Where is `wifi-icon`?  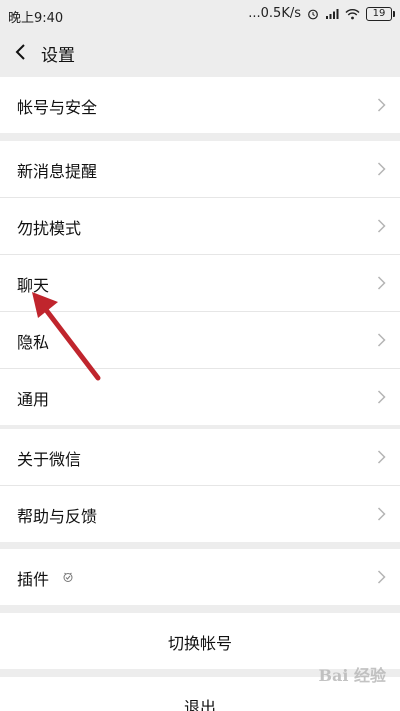
wifi-icon is located at coordinates (352, 13).